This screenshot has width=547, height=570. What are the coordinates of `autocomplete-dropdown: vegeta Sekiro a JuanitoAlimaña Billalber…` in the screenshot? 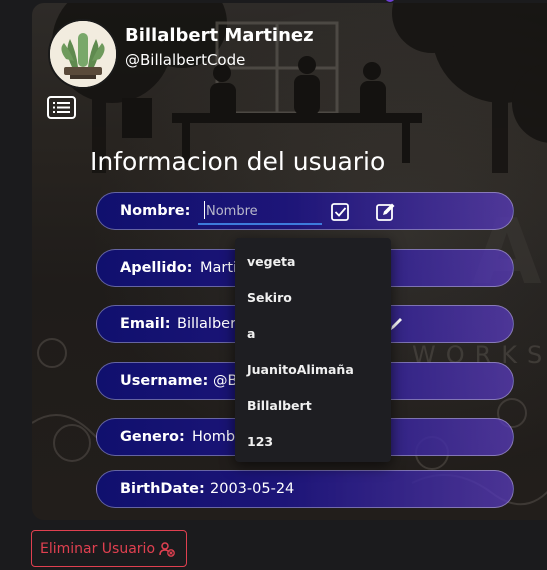 It's located at (313, 350).